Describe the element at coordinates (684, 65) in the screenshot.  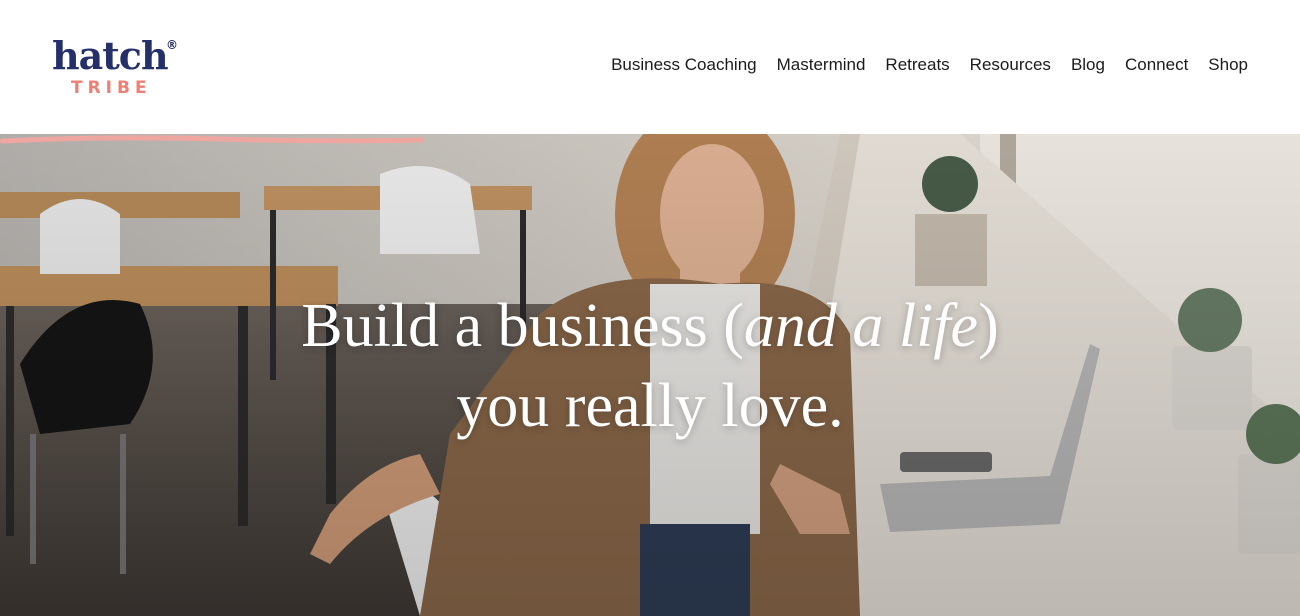
I see `nav-business-coaching: Business Coaching` at that location.